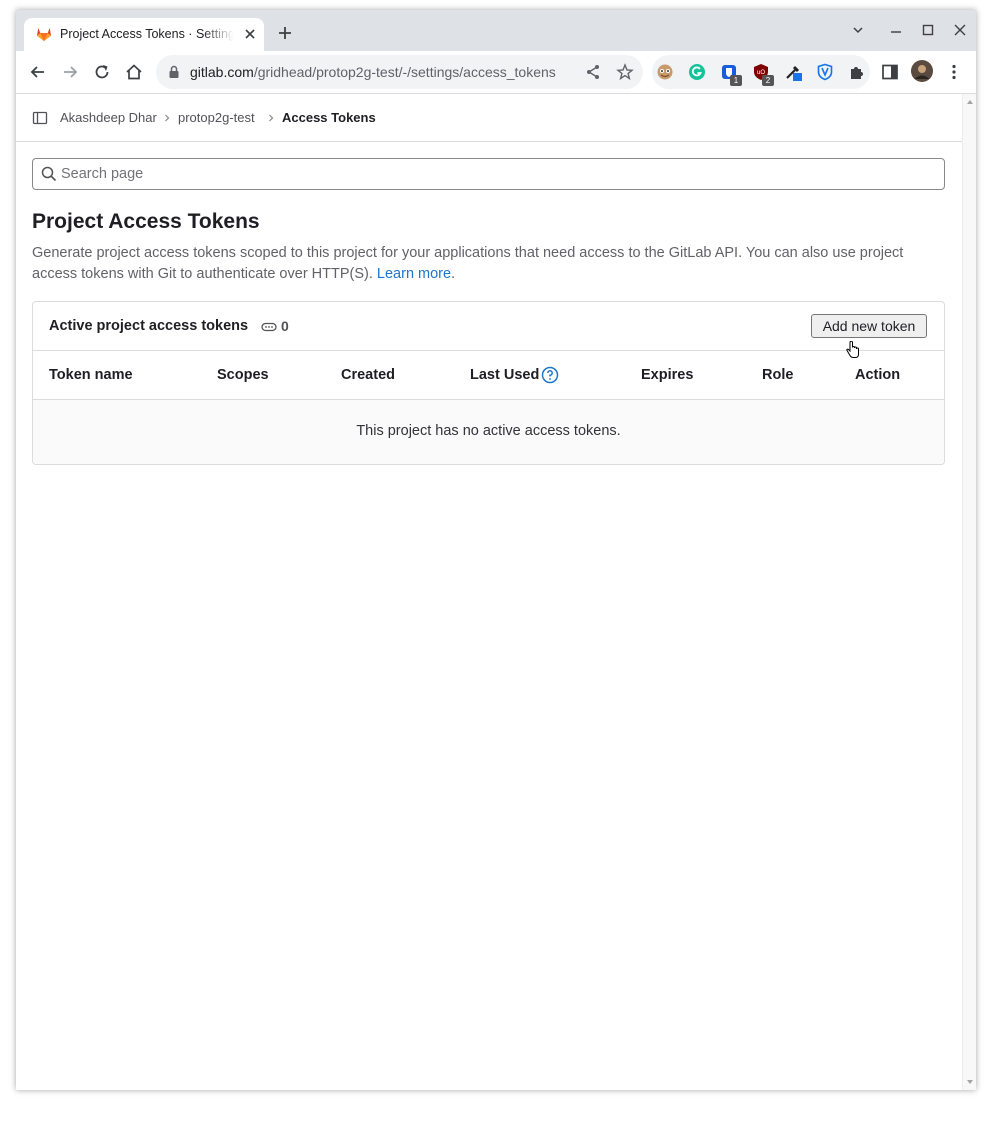  I want to click on ublock-badge: 2, so click(768, 80).